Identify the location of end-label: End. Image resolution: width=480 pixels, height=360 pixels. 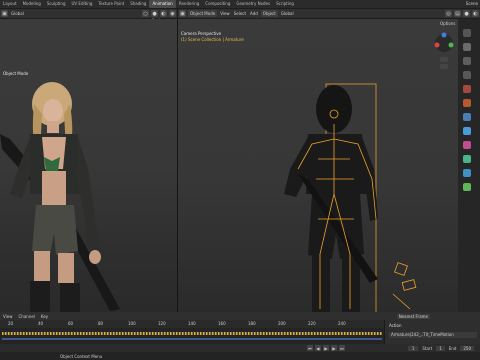
(452, 348).